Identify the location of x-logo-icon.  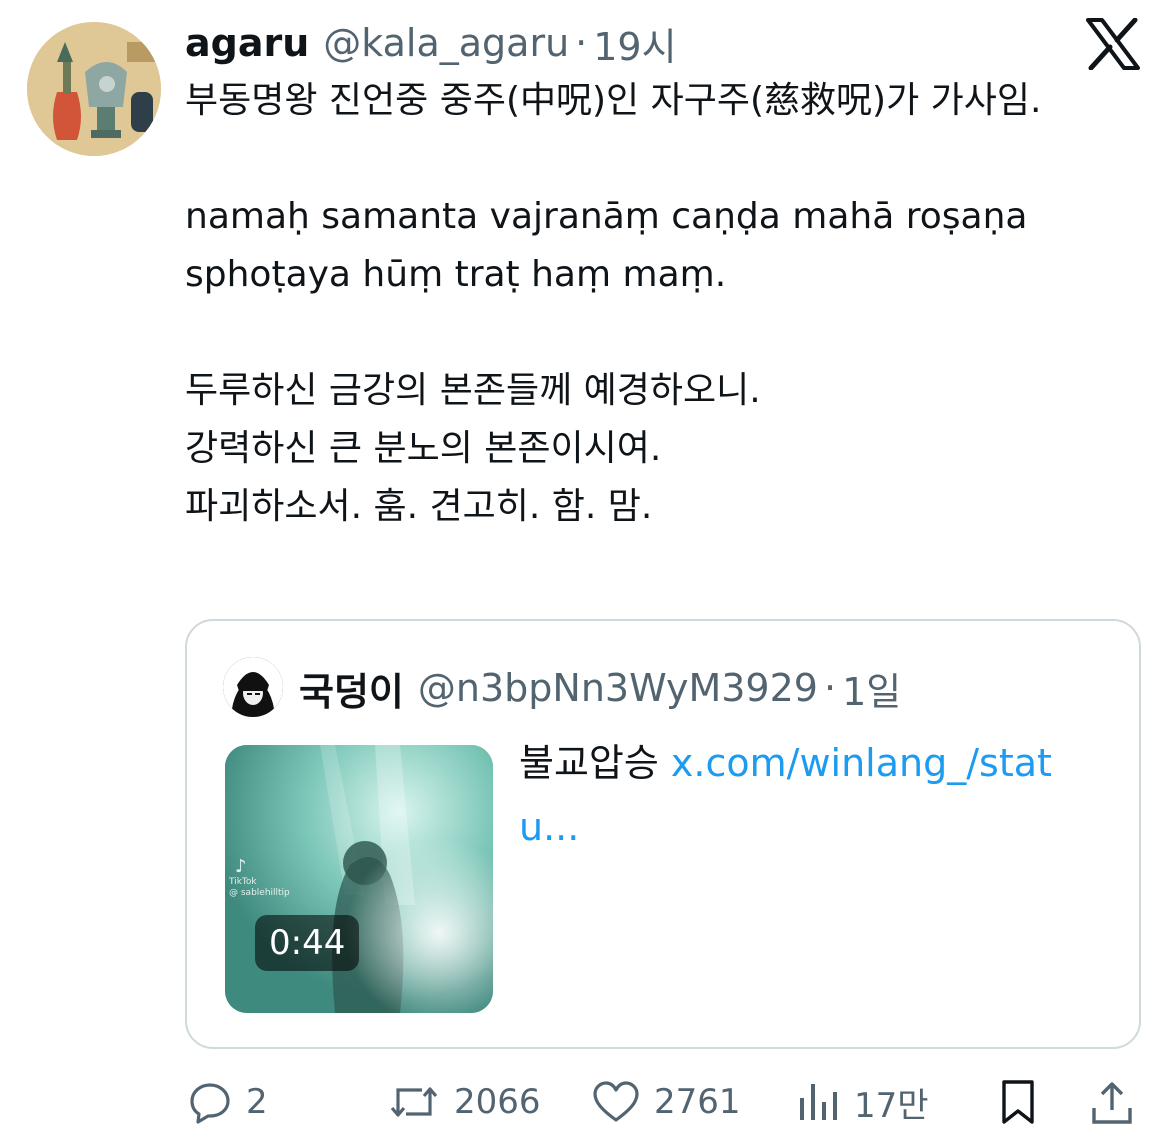
(1113, 44).